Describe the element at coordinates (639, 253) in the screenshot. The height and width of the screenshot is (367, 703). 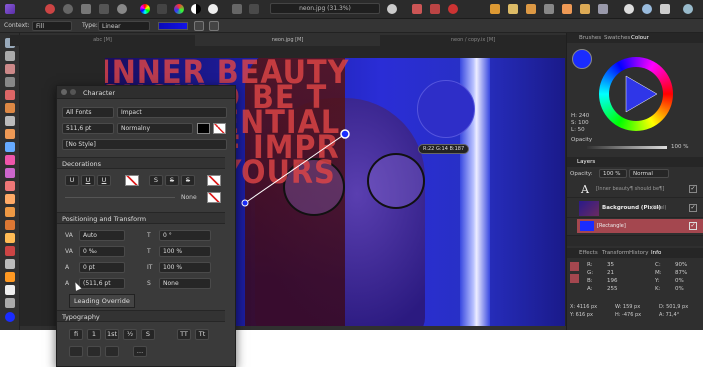
I see `tab-history: History` at that location.